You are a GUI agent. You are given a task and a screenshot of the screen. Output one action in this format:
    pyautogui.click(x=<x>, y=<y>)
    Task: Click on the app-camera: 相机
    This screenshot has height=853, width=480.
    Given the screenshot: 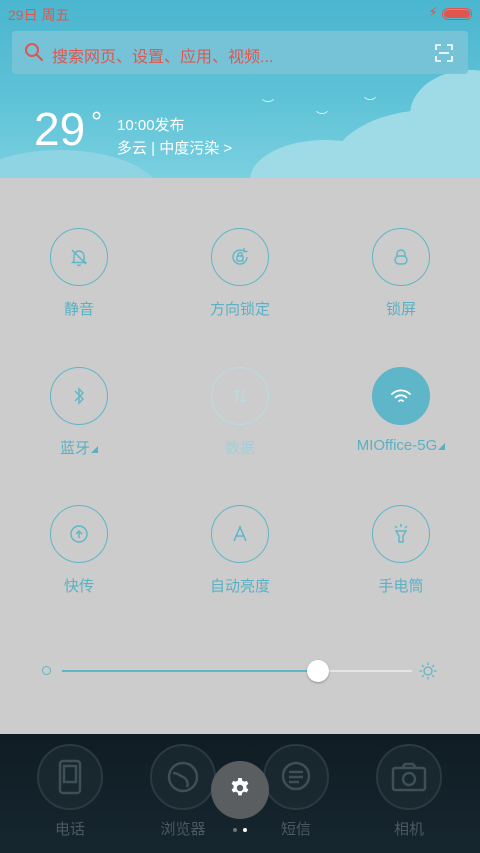 What is the action you would take?
    pyautogui.click(x=409, y=791)
    